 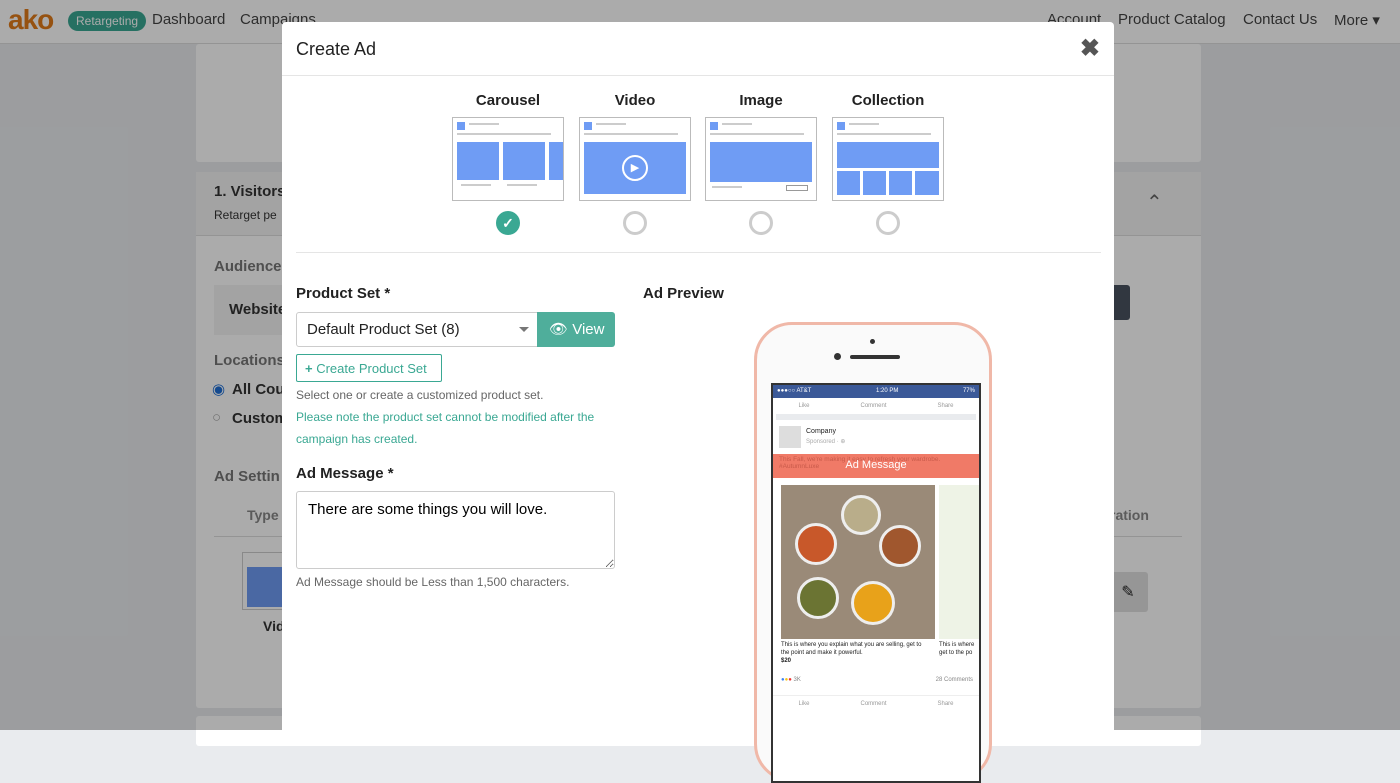 I want to click on product-set-label: Product Set *, so click(x=343, y=293).